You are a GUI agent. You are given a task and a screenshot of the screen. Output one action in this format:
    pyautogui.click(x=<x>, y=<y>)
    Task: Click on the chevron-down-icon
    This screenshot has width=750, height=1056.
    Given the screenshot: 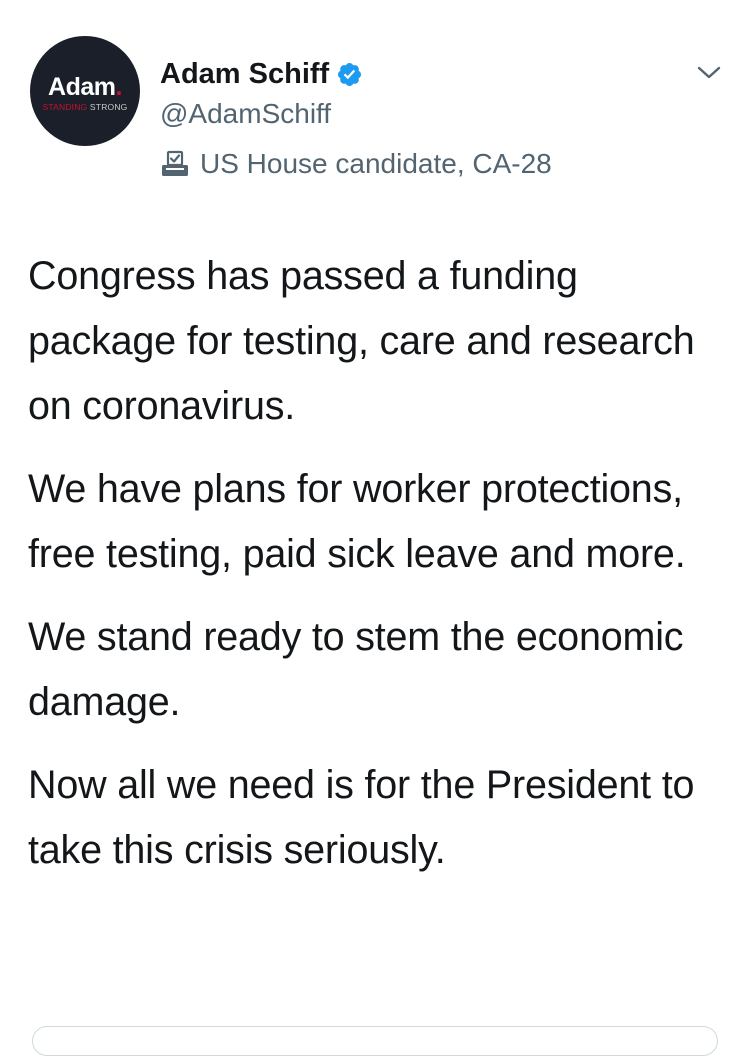 What is the action you would take?
    pyautogui.click(x=709, y=73)
    